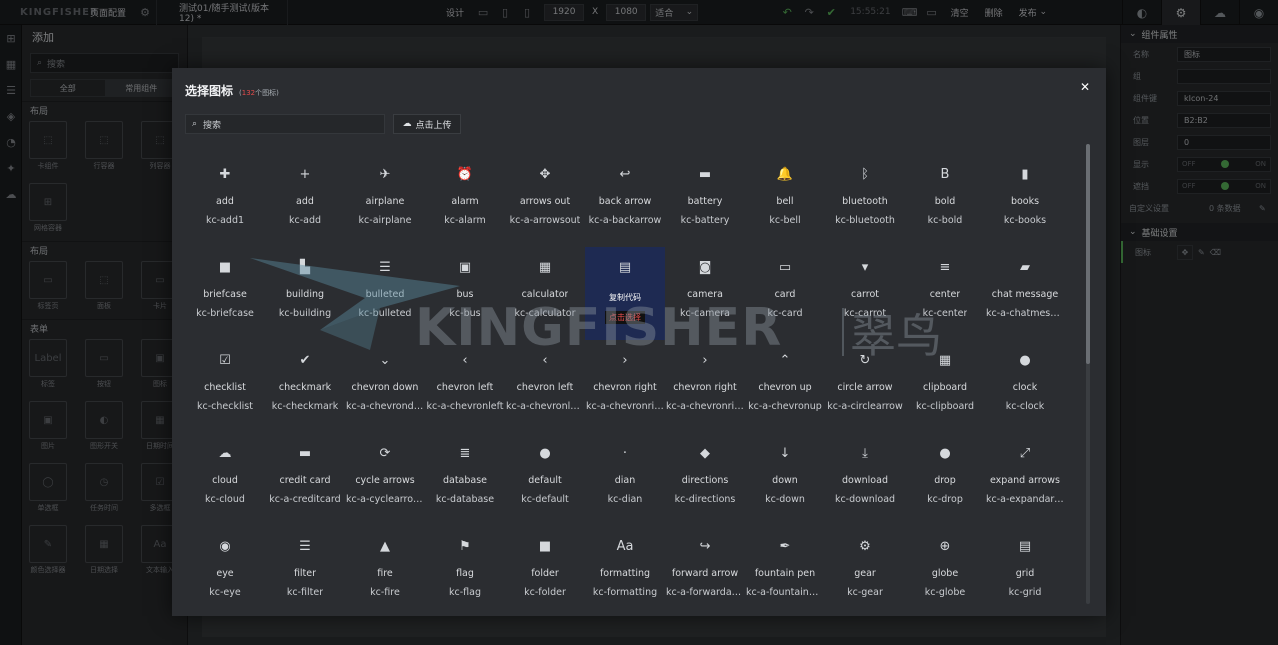  Describe the element at coordinates (945, 479) in the screenshot. I see `icon-tile: ● drop kc-drop` at that location.